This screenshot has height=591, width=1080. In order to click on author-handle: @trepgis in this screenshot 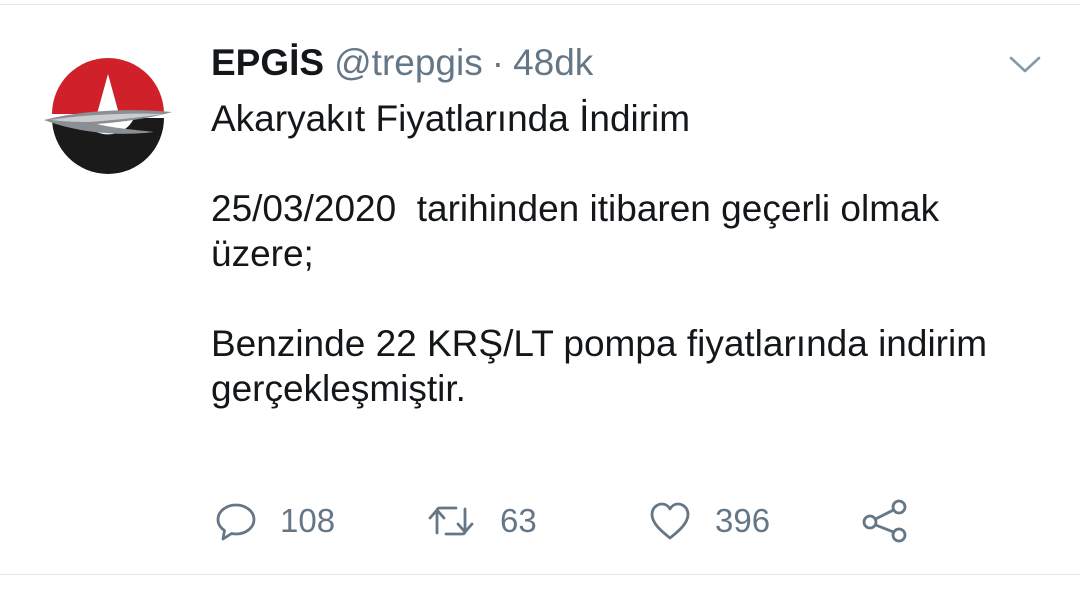, I will do `click(408, 63)`.